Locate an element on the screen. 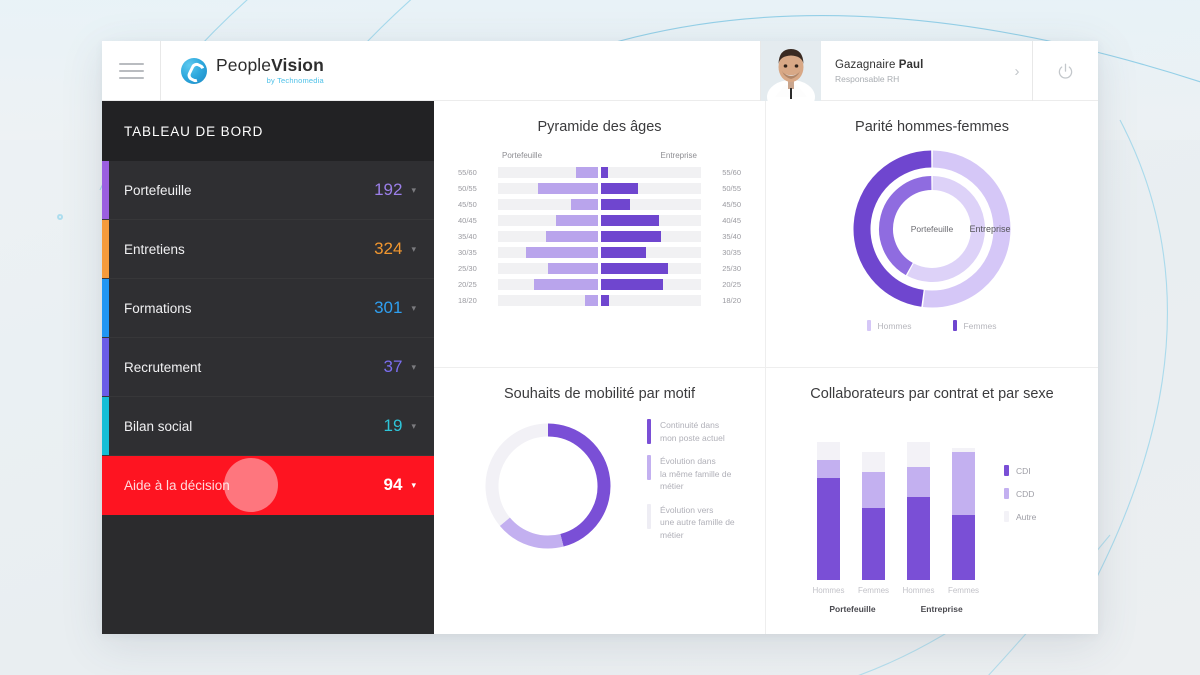  legend-label: Continuité dans mon poste actuel is located at coordinates (692, 431).